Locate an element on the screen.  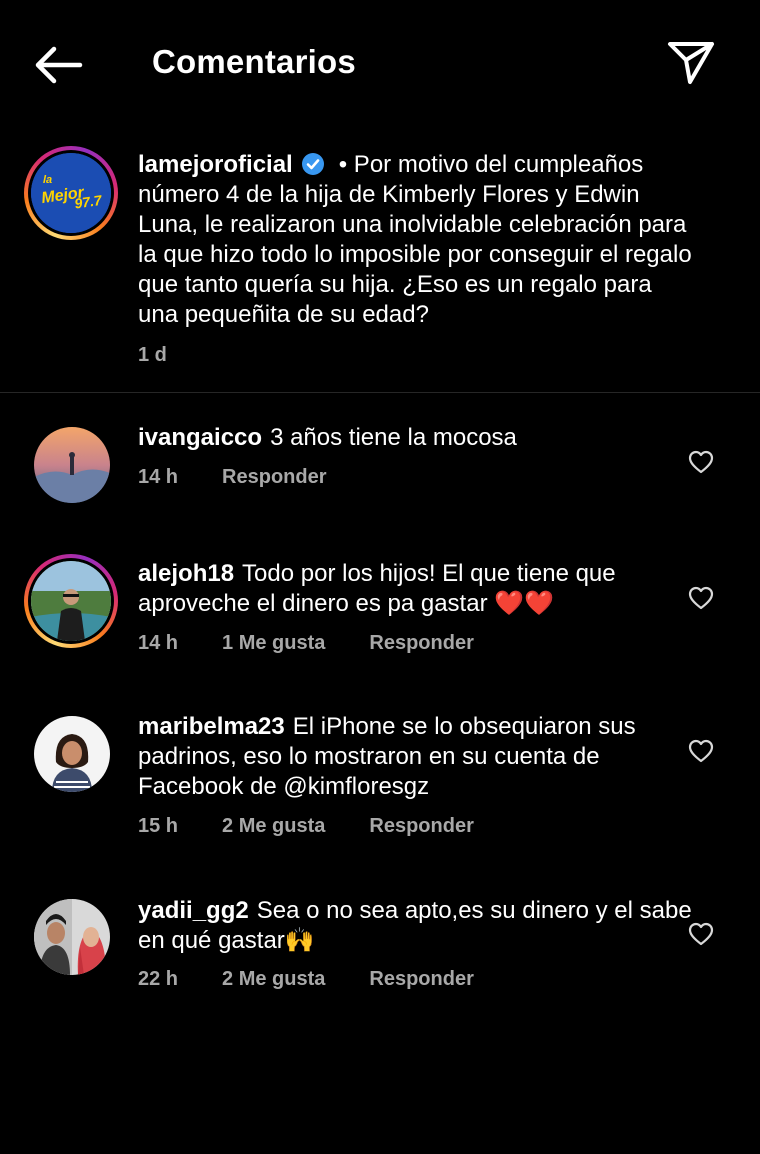
share-button is located at coordinates (691, 63).